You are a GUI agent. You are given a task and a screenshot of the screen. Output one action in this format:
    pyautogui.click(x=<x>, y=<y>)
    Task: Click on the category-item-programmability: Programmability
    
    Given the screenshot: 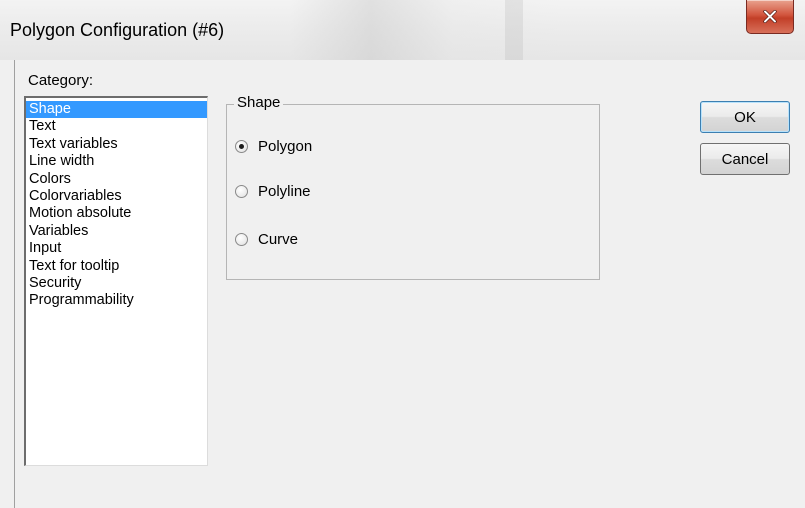 What is the action you would take?
    pyautogui.click(x=116, y=300)
    